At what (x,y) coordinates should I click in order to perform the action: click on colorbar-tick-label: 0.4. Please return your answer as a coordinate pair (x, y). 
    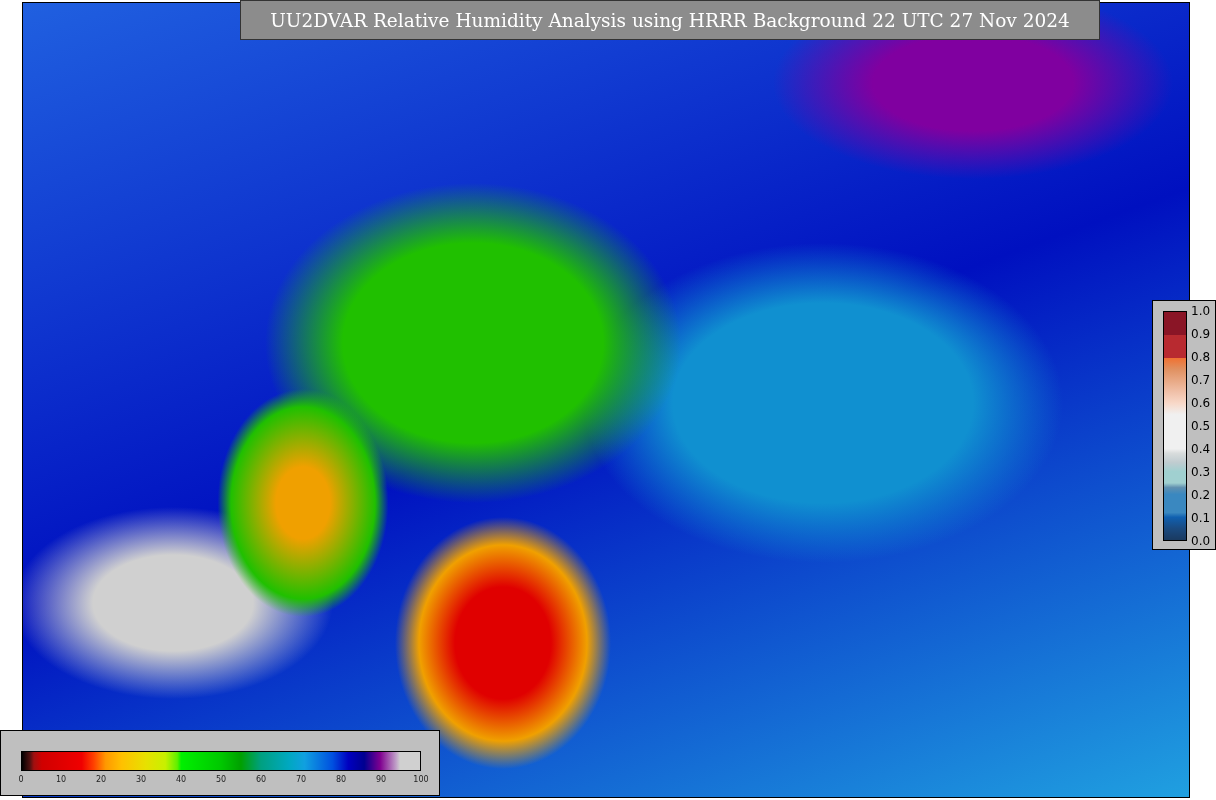
    Looking at the image, I should click on (1201, 449).